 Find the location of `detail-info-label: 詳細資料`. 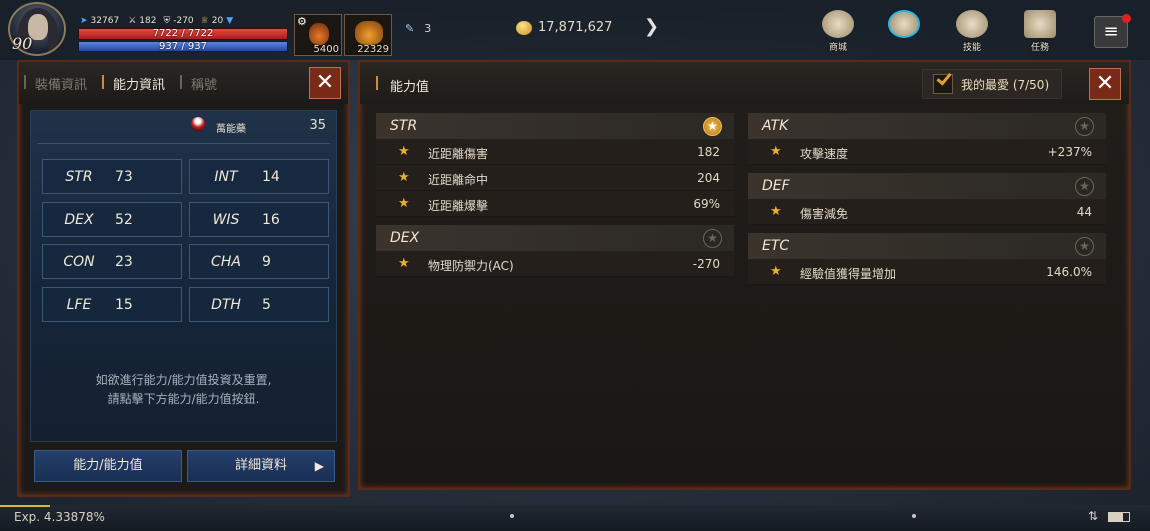

detail-info-label: 詳細資料 is located at coordinates (260, 465).